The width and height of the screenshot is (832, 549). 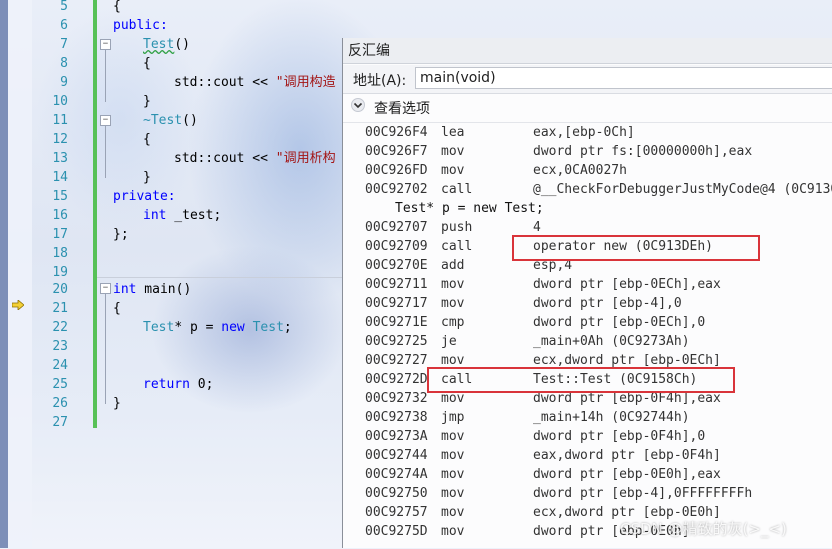 I want to click on line-number: 26, so click(x=60, y=403).